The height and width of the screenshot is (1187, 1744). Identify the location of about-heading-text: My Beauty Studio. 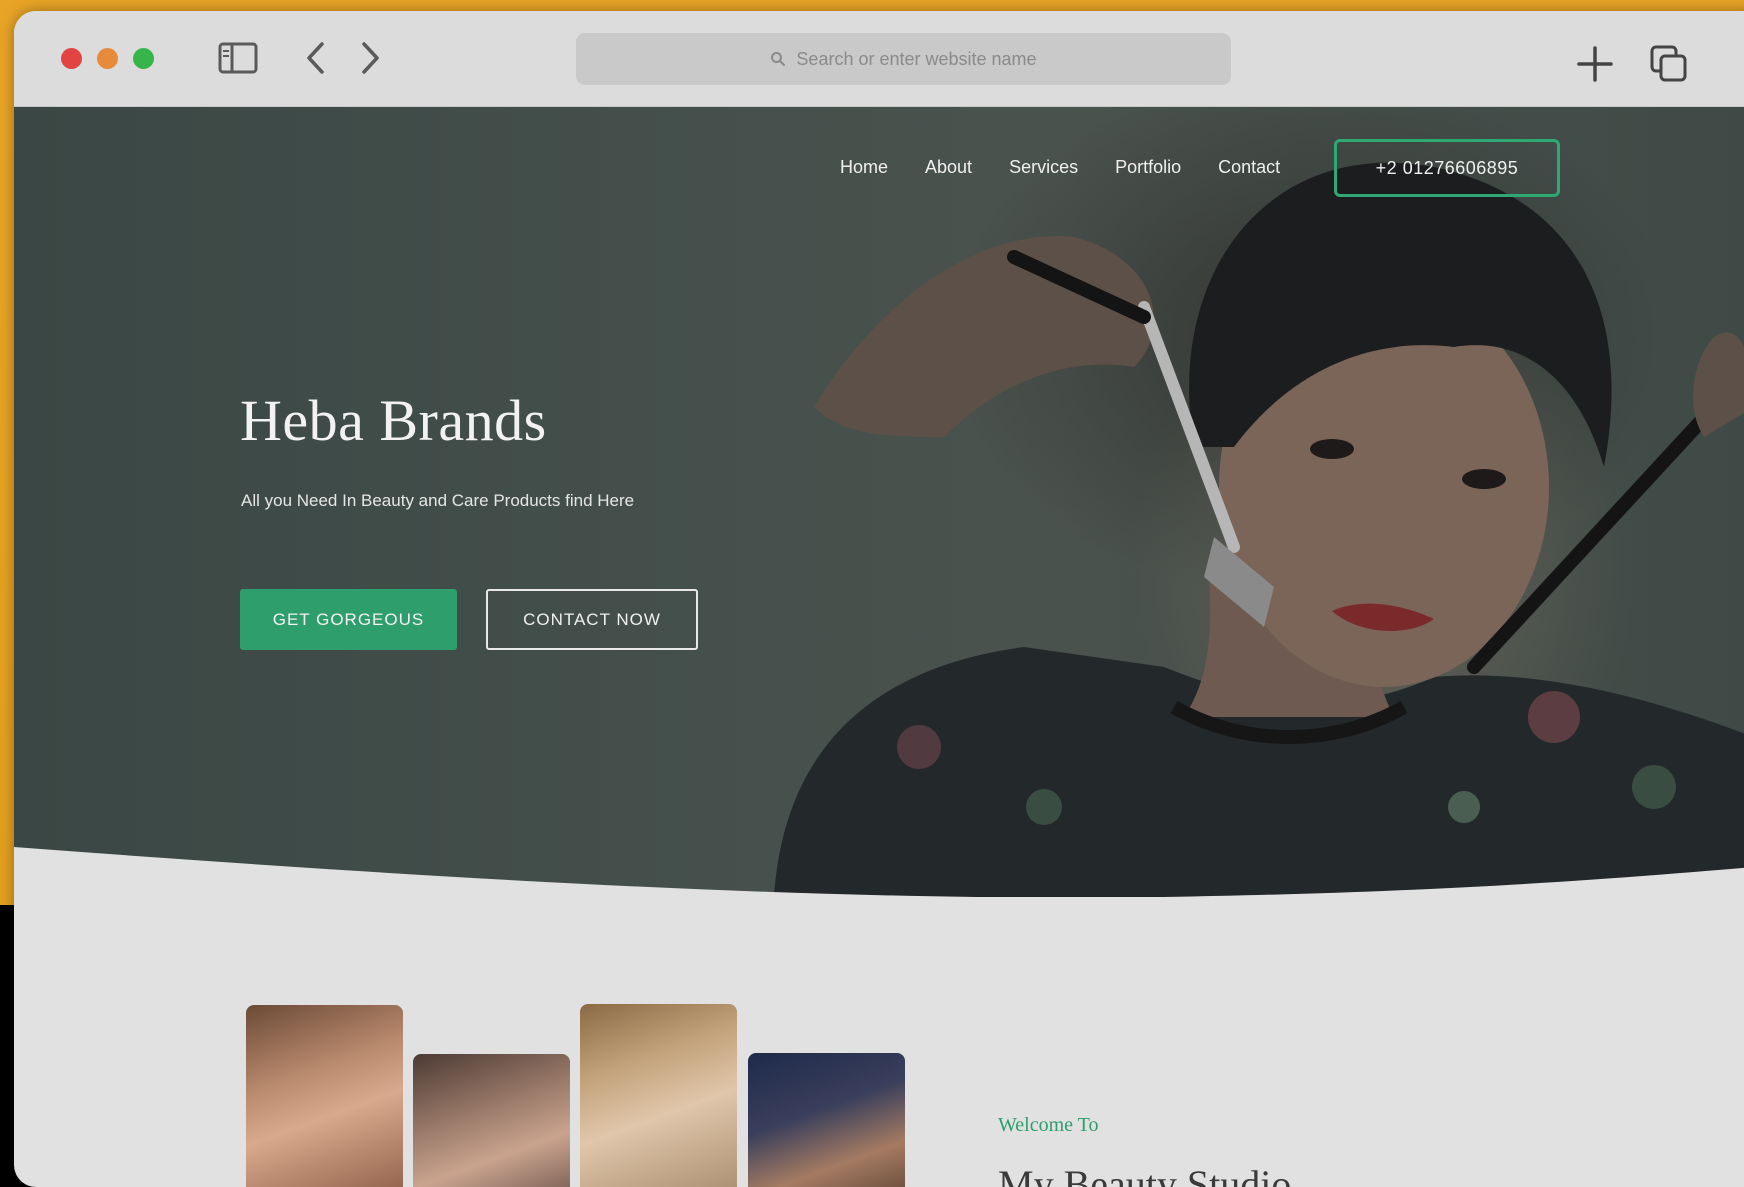
(1145, 1174).